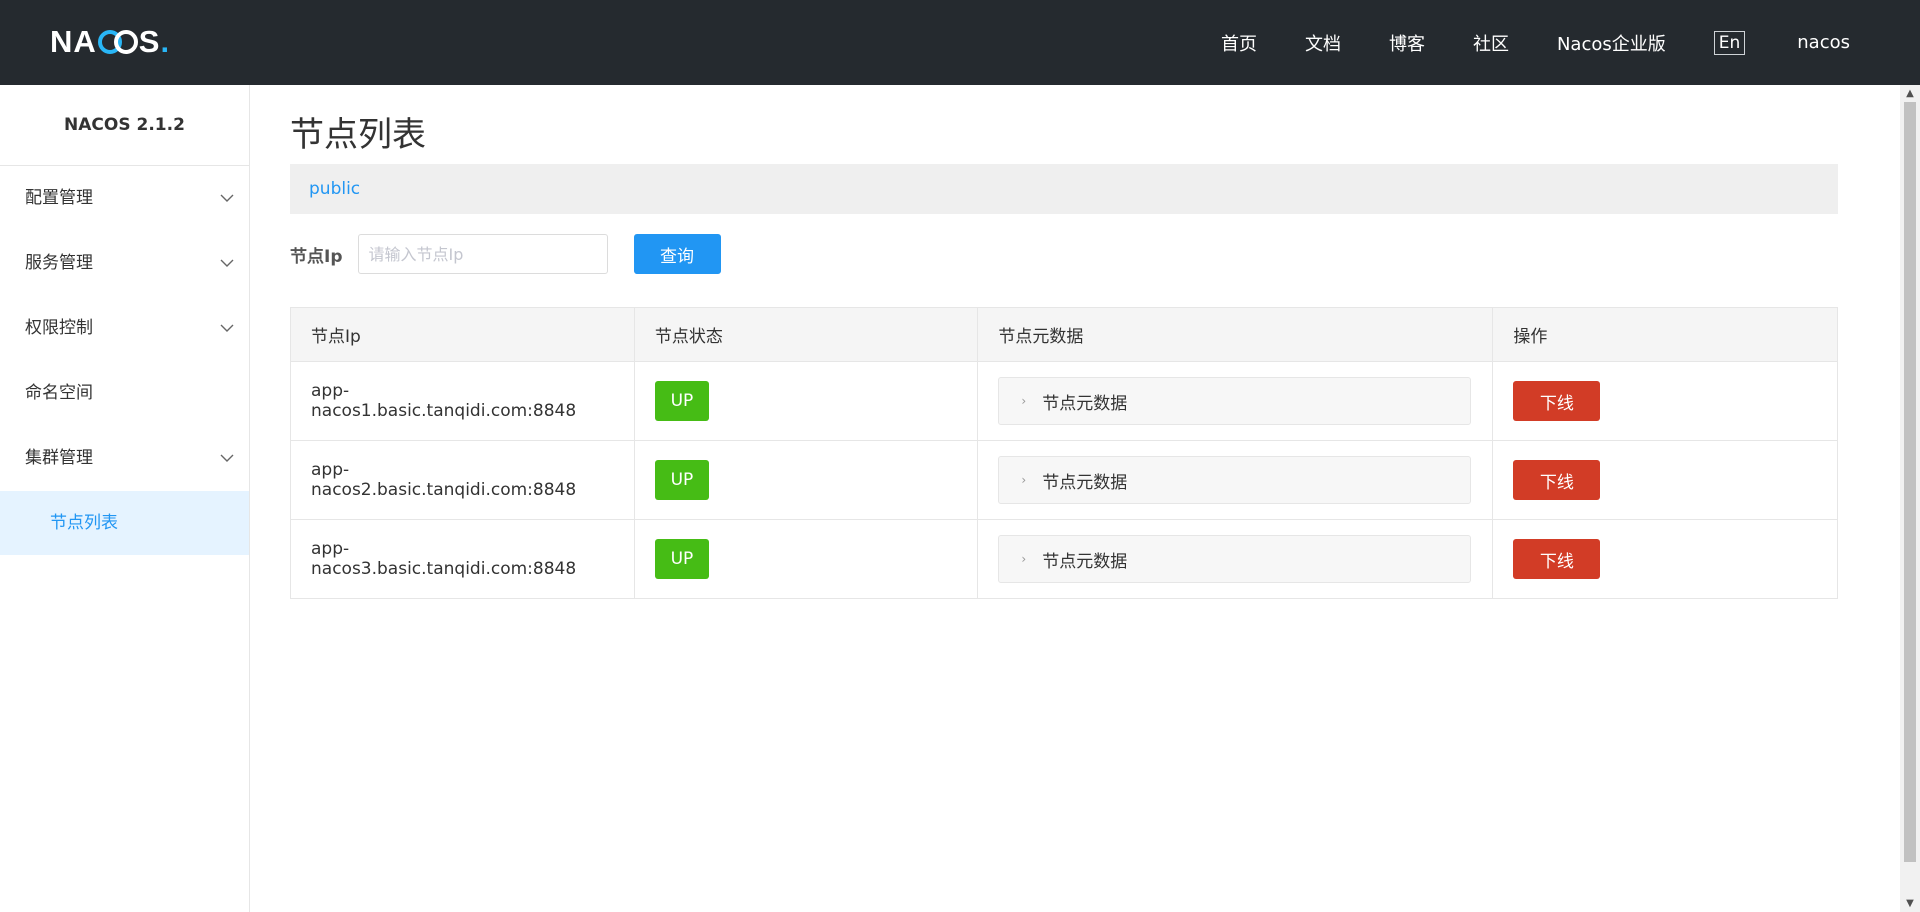 The image size is (1920, 912). I want to click on namespace-bar: public, so click(1064, 189).